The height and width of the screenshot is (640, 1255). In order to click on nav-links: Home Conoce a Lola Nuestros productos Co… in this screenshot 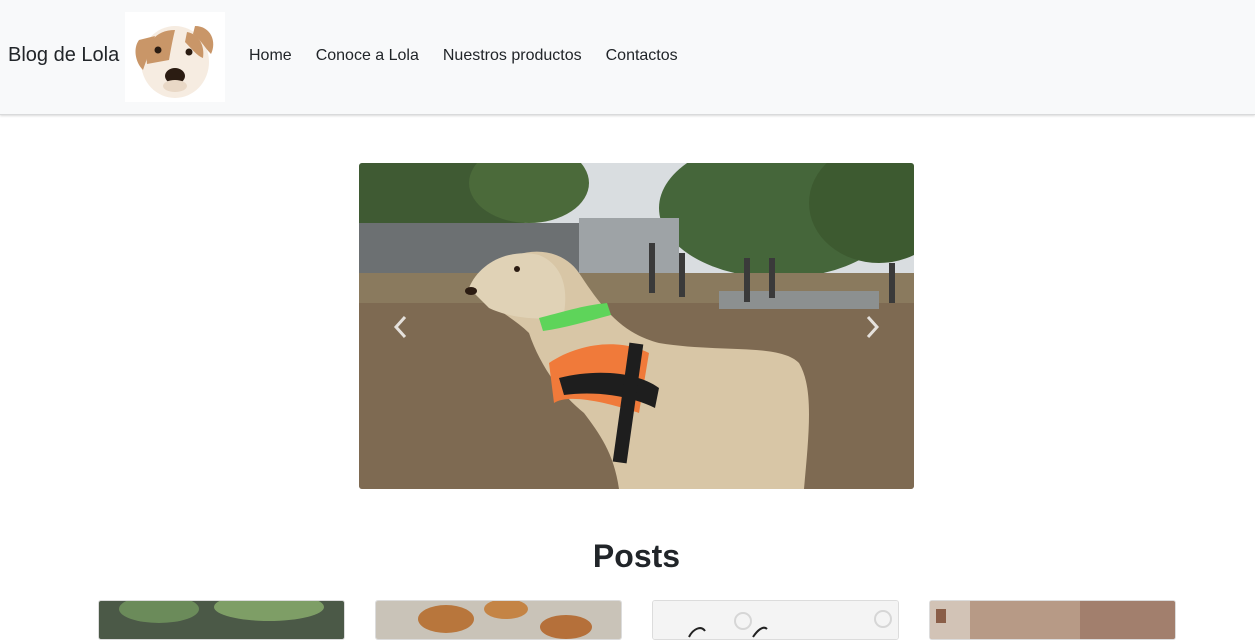, I will do `click(475, 56)`.